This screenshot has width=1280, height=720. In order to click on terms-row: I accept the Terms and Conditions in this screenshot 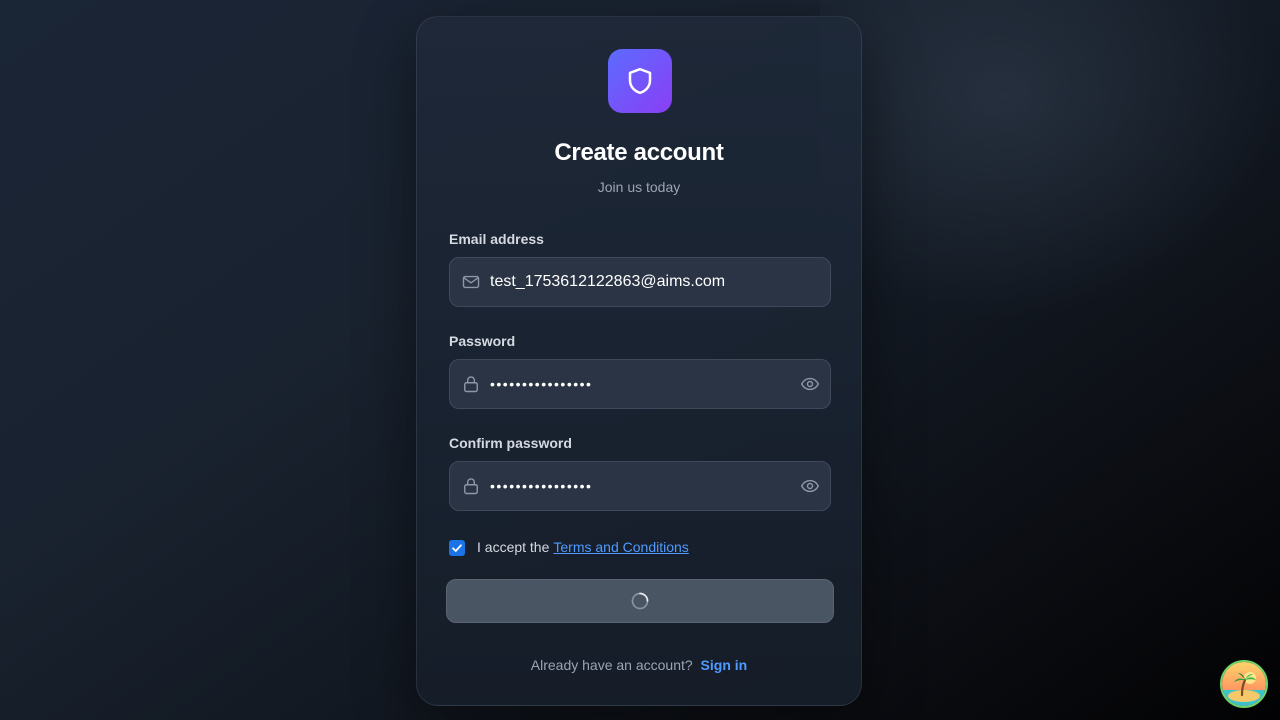, I will do `click(569, 547)`.